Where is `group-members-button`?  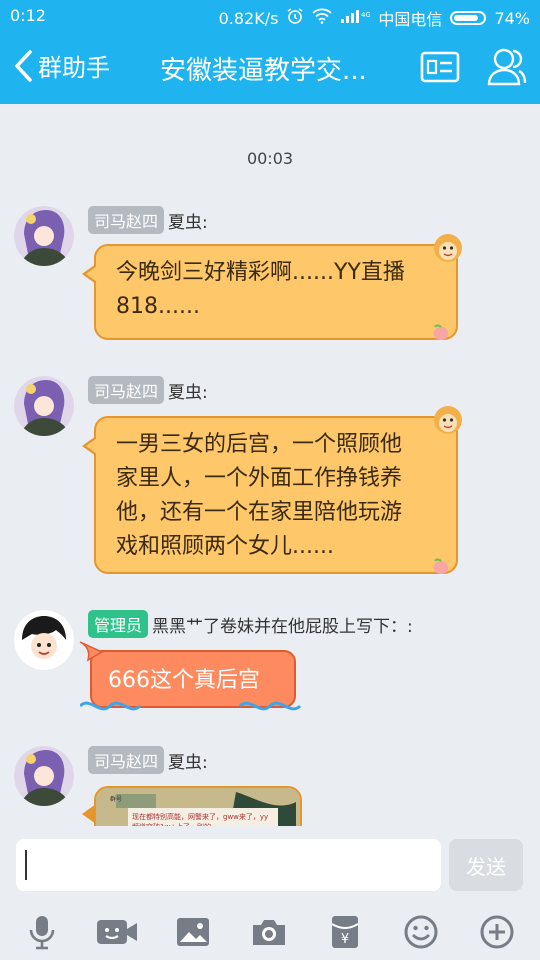
group-members-button is located at coordinates (507, 67).